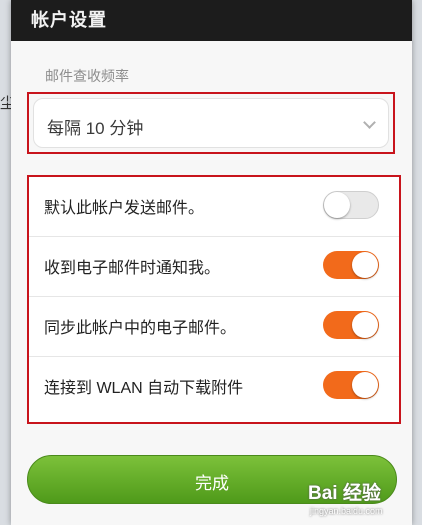 The height and width of the screenshot is (525, 422). Describe the element at coordinates (95, 128) in the screenshot. I see `frequency-selected-value: 每隔 10 分钟` at that location.